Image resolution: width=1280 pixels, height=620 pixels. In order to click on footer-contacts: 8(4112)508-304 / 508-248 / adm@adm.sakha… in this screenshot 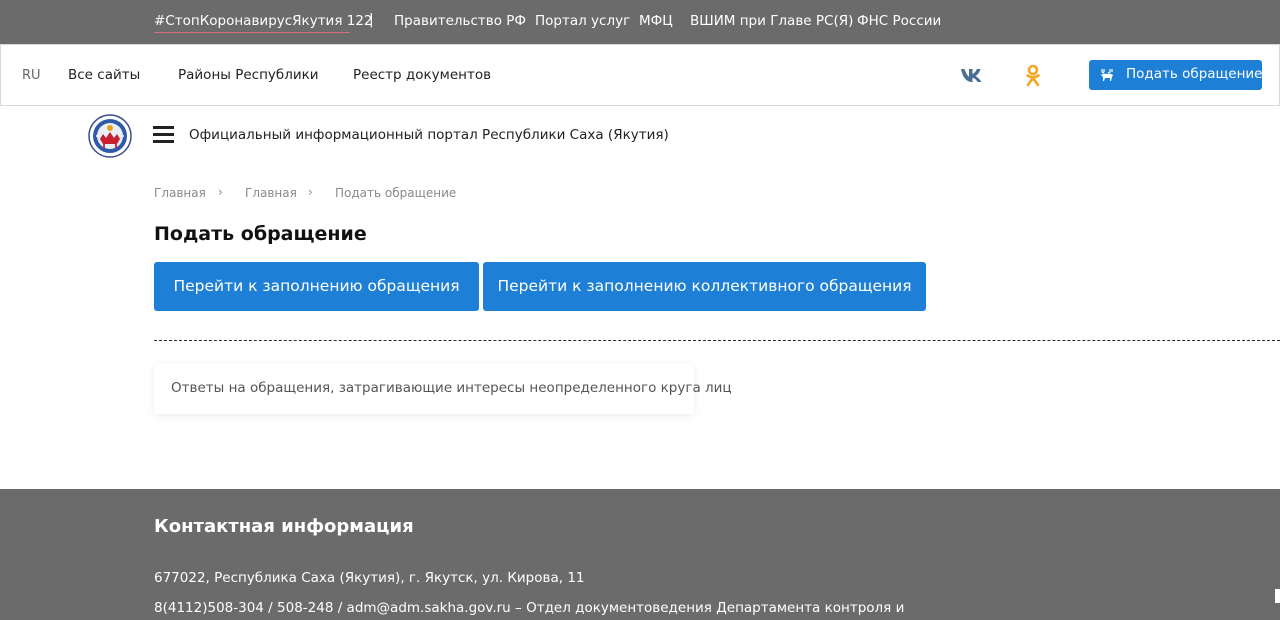, I will do `click(529, 608)`.